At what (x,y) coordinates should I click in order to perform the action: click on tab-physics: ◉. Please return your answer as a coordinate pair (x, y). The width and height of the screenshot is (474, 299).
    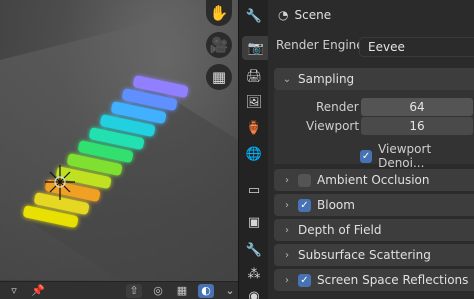
    Looking at the image, I should click on (254, 291).